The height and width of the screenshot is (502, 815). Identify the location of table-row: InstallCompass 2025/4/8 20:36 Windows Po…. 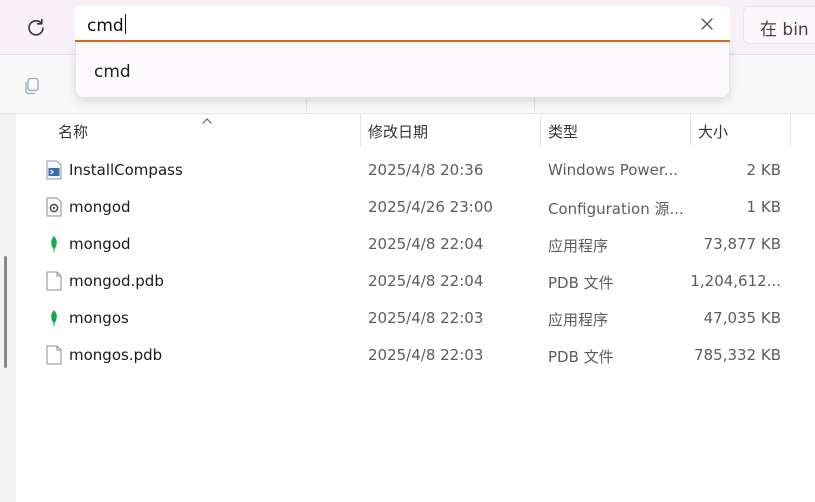
(415, 170).